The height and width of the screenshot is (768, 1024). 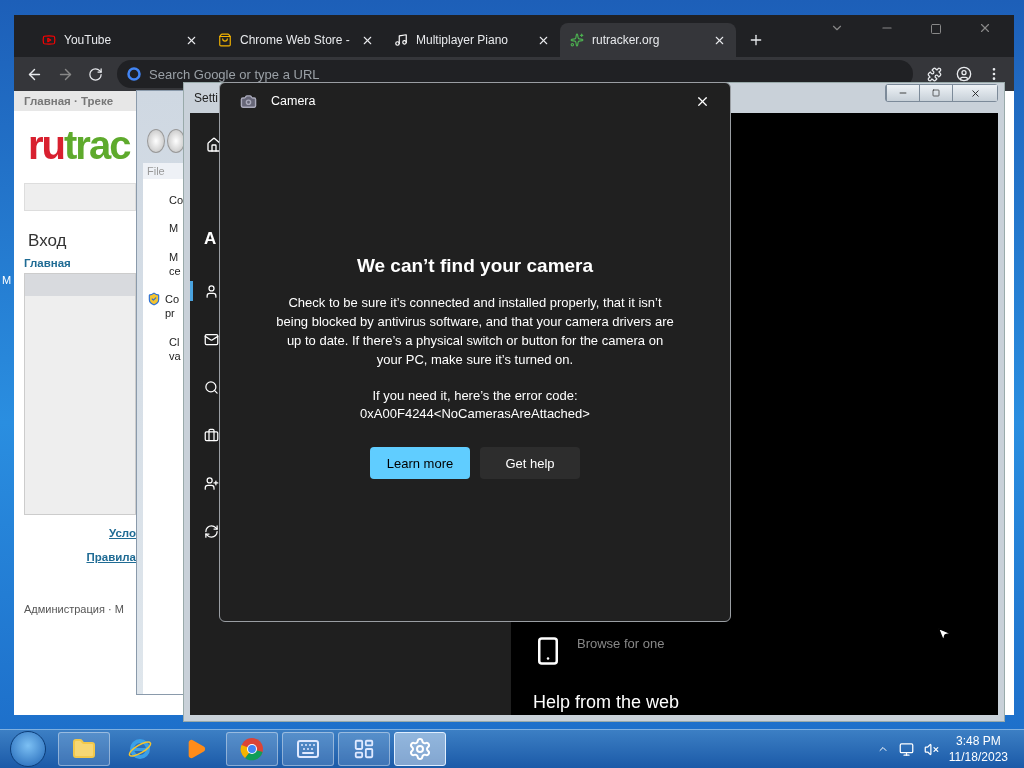 I want to click on footer-link: Правила, so click(x=111, y=557).